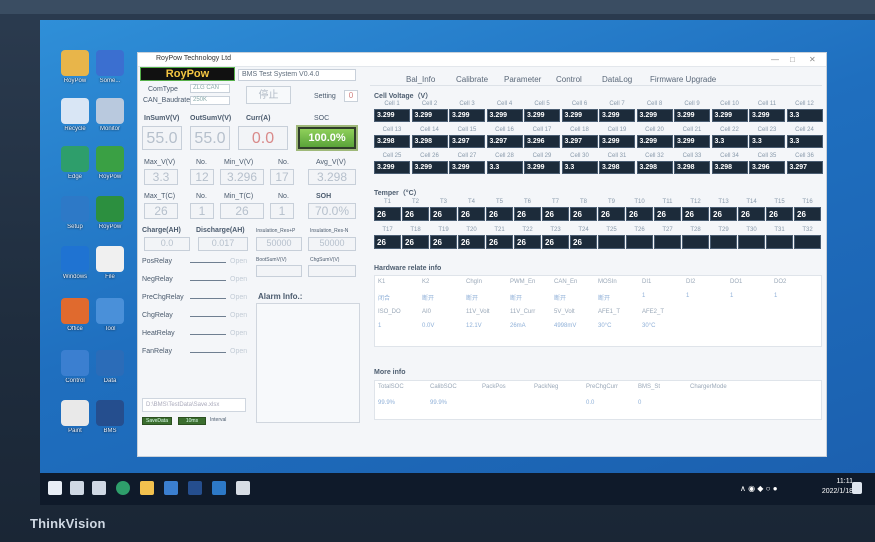  Describe the element at coordinates (732, 296) in the screenshot. I see `hardware-cell: 1` at that location.